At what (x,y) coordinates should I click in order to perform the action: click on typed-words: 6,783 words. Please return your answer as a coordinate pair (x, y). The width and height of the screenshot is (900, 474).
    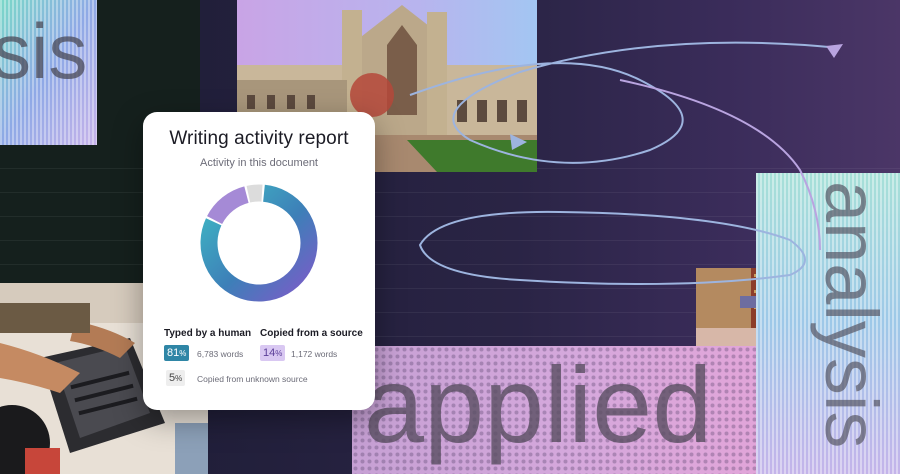
    Looking at the image, I should click on (220, 354).